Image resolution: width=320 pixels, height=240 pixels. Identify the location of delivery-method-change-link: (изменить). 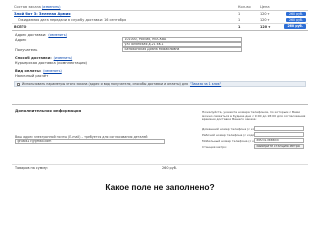
(63, 58).